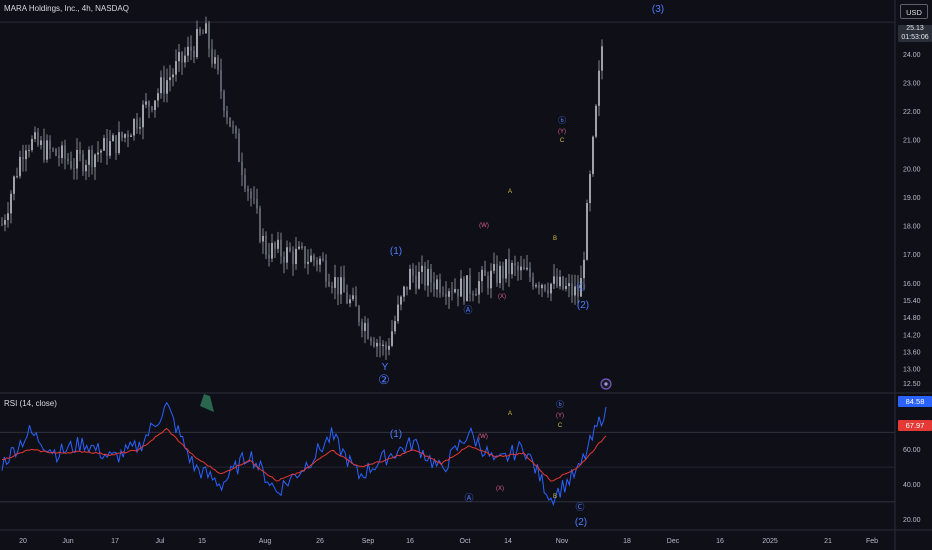  I want to click on wave-label: ⓑ, so click(562, 120).